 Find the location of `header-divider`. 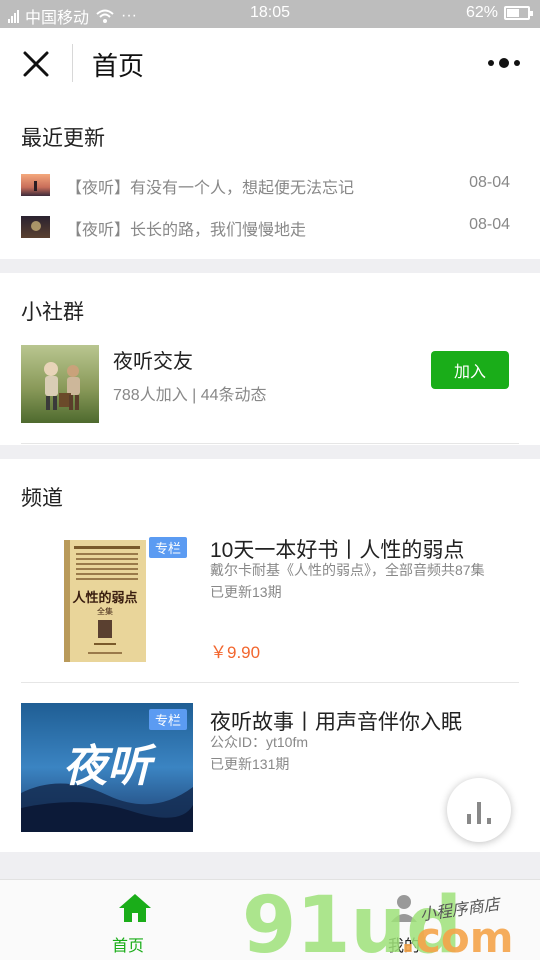

header-divider is located at coordinates (72, 63).